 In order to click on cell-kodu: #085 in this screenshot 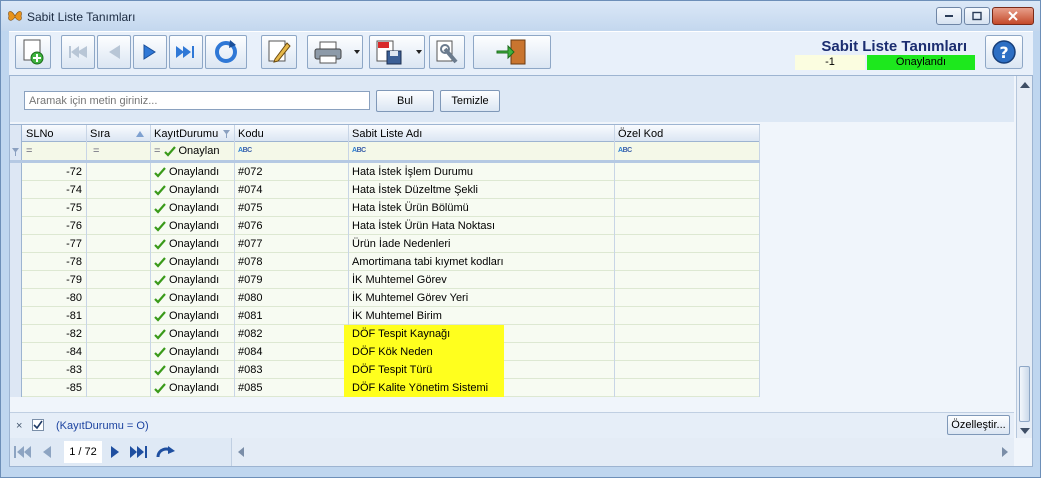, I will do `click(292, 388)`.